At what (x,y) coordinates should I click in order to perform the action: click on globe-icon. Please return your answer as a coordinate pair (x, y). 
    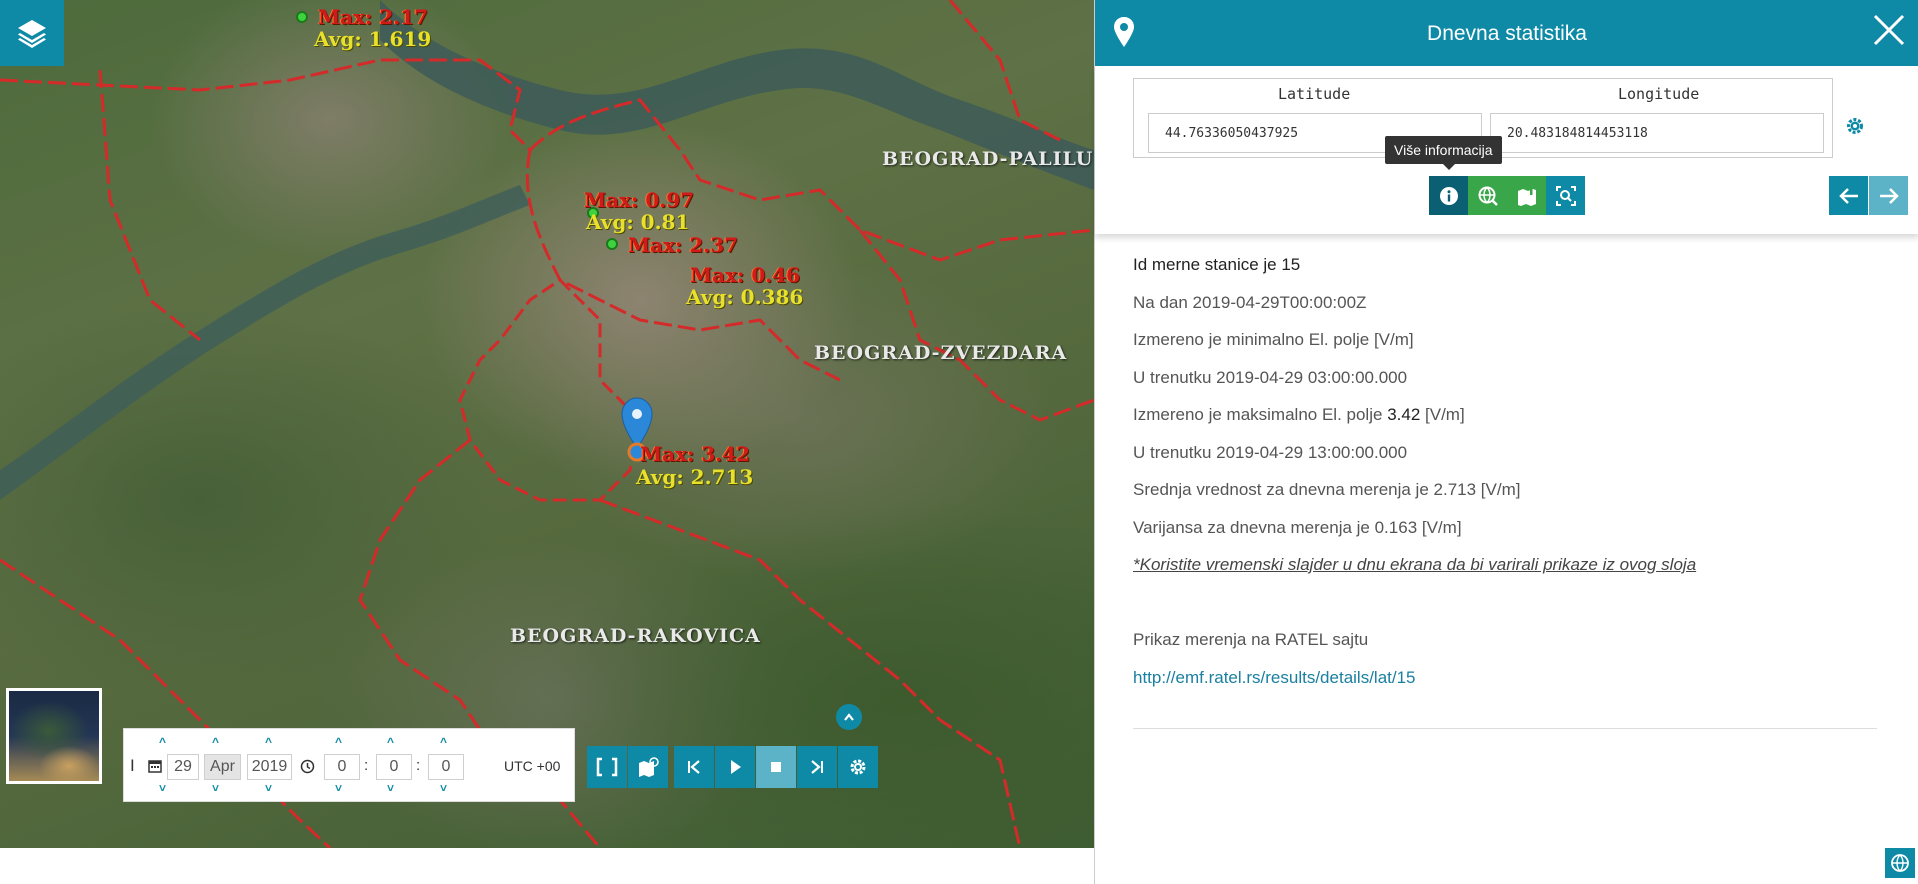
    Looking at the image, I should click on (1900, 863).